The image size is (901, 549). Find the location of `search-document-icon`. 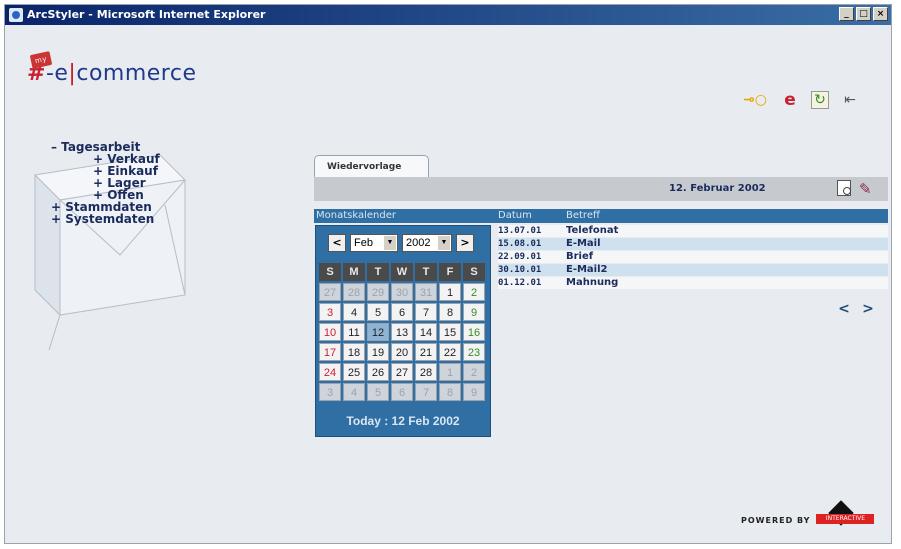

search-document-icon is located at coordinates (844, 188).